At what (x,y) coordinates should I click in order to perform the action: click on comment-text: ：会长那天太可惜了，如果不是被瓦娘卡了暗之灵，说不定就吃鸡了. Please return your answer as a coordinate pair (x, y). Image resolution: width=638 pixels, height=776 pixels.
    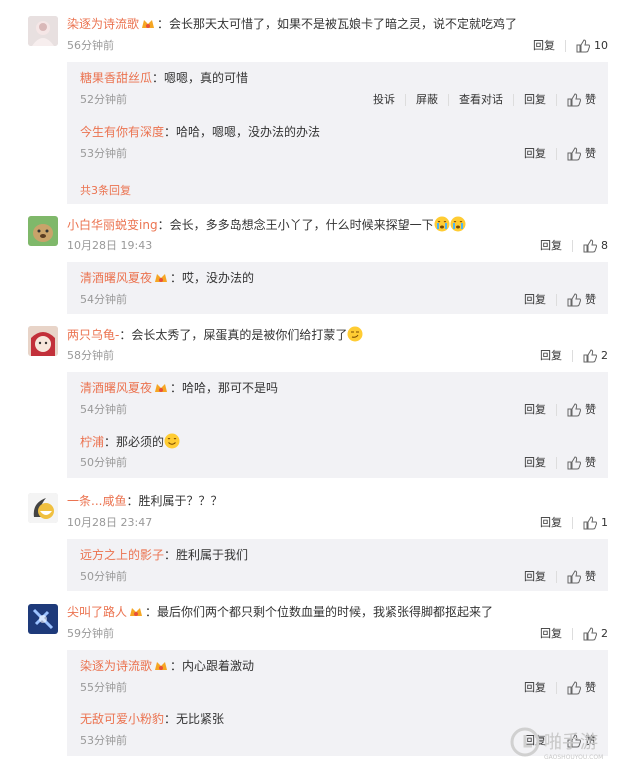
    Looking at the image, I should click on (337, 24).